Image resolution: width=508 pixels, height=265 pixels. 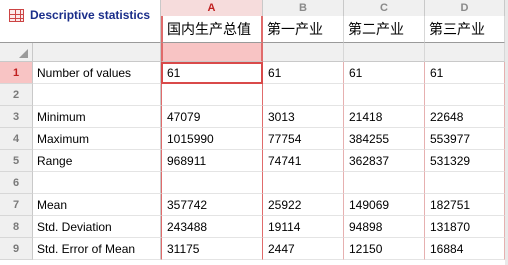 I want to click on row-number-9: 9, so click(x=16, y=249).